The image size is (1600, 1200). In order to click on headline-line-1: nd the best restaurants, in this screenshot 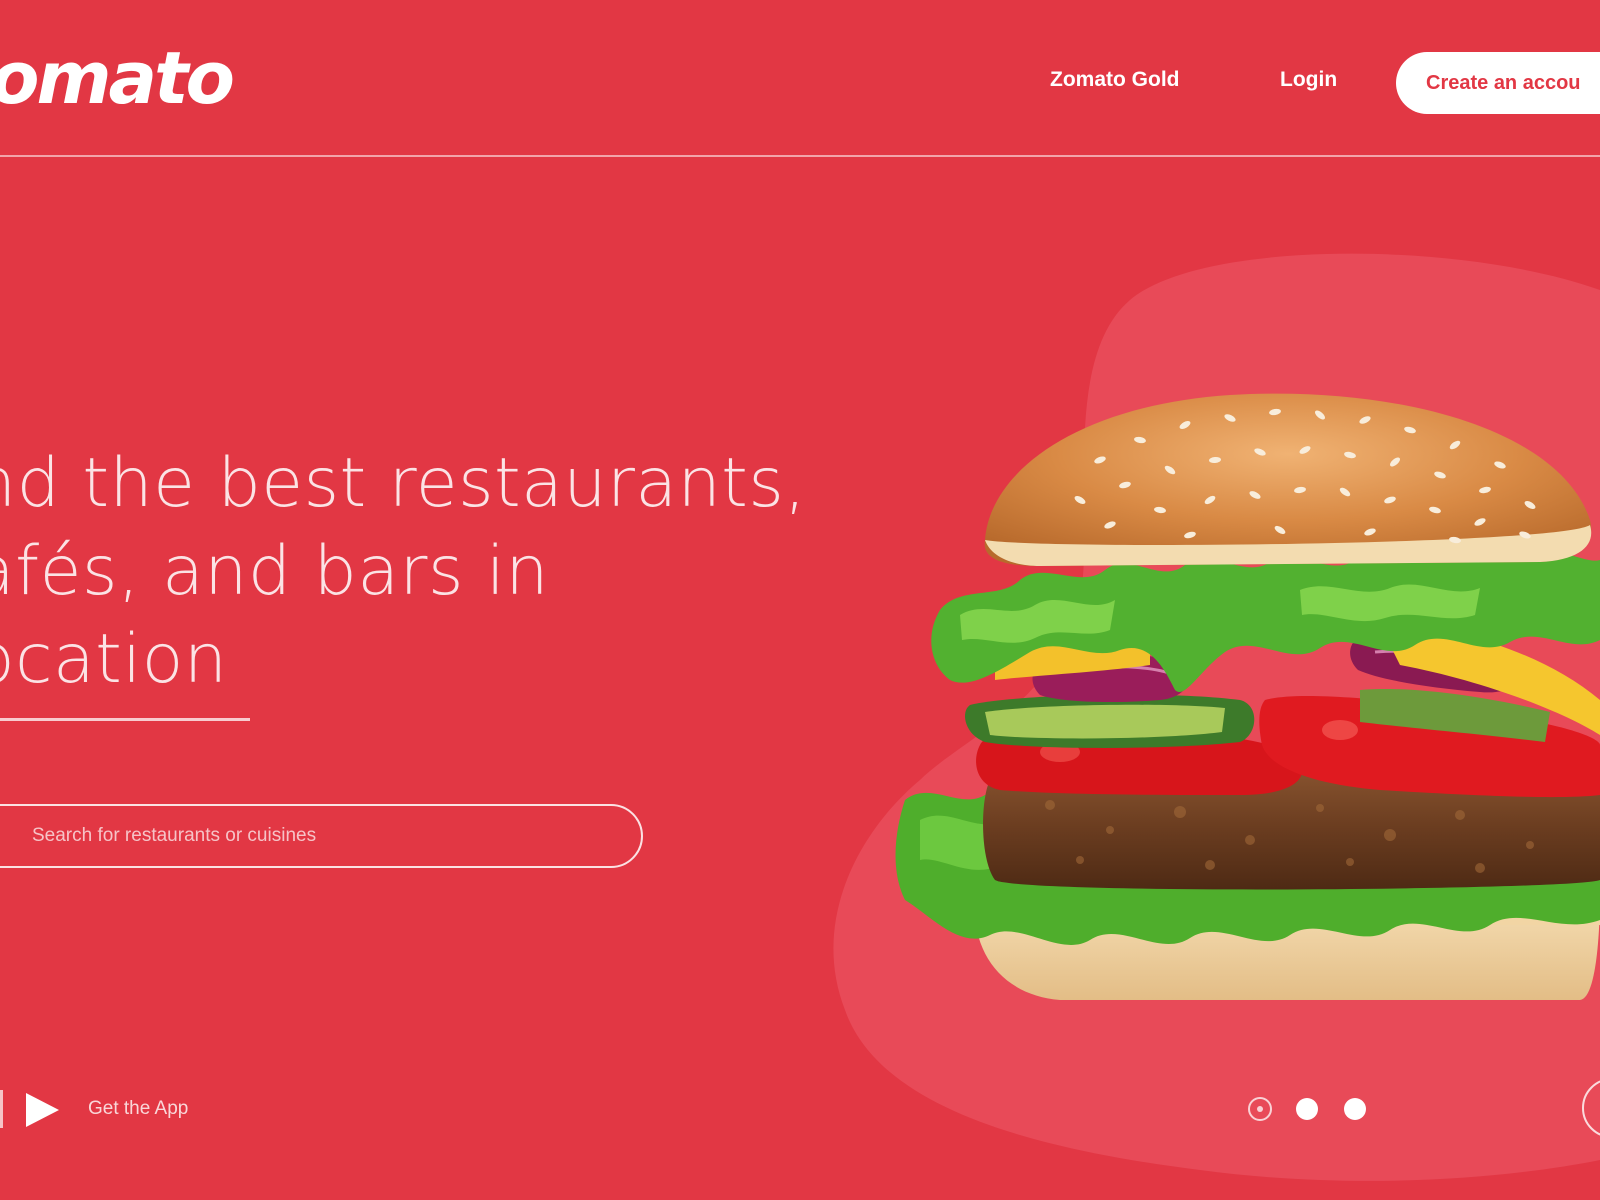, I will do `click(403, 483)`.